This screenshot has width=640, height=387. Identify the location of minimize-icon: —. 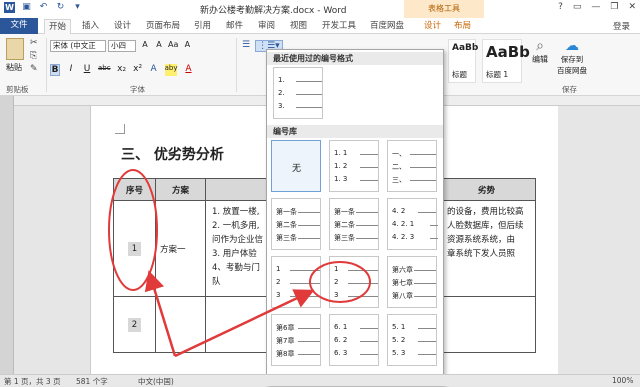
(595, 7).